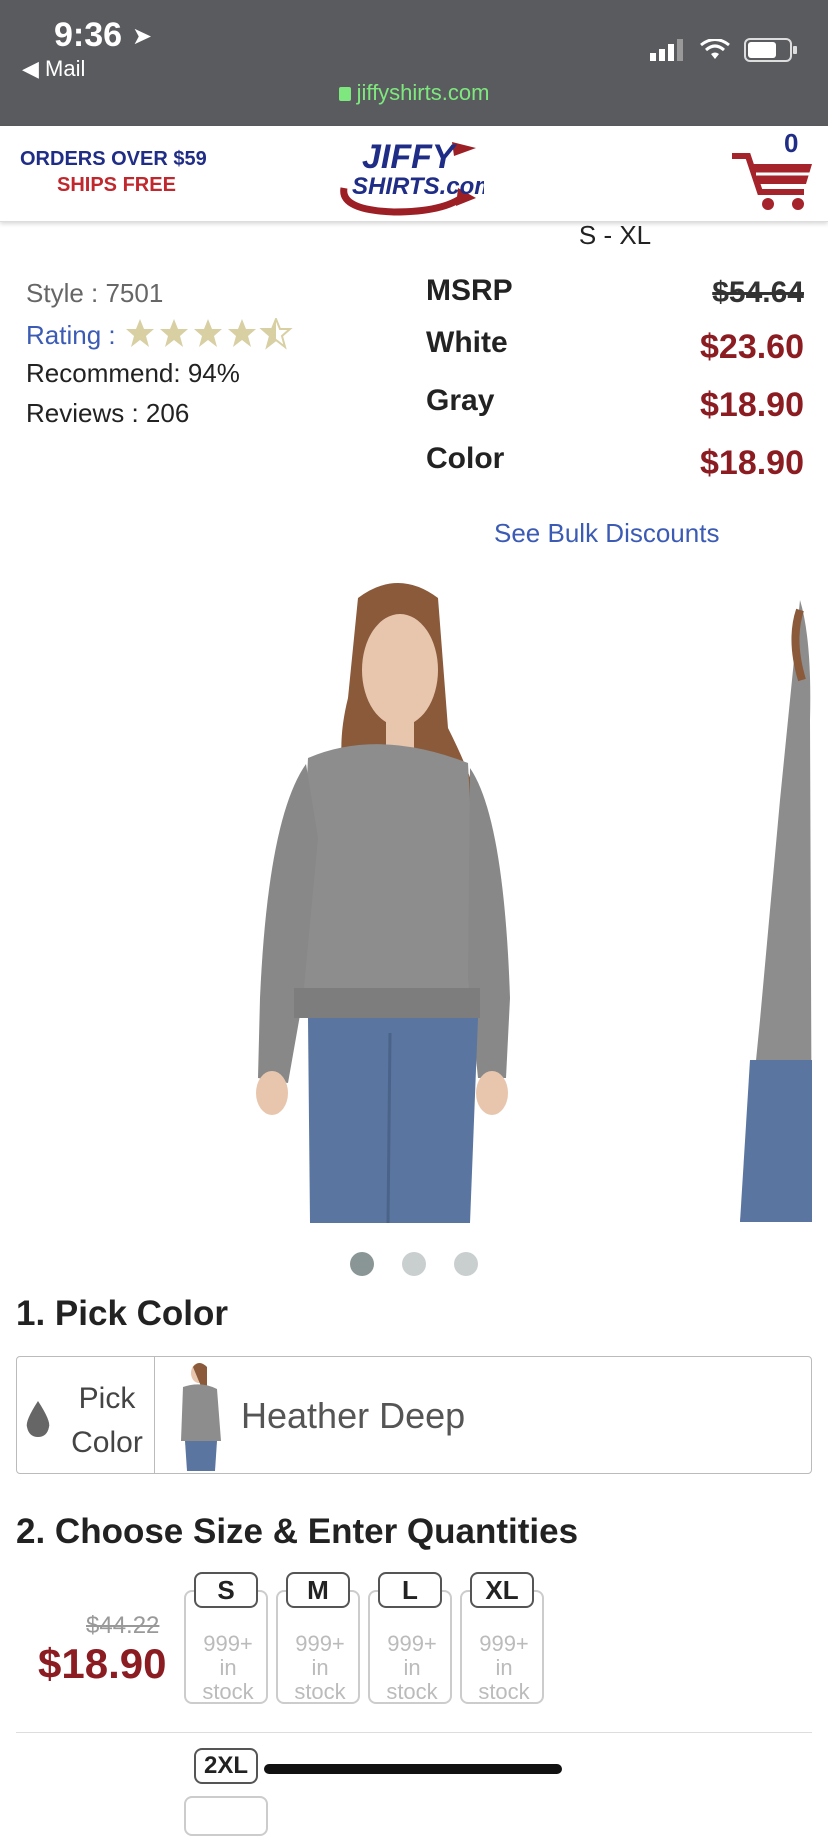  Describe the element at coordinates (226, 1590) in the screenshot. I see `size-label: S` at that location.